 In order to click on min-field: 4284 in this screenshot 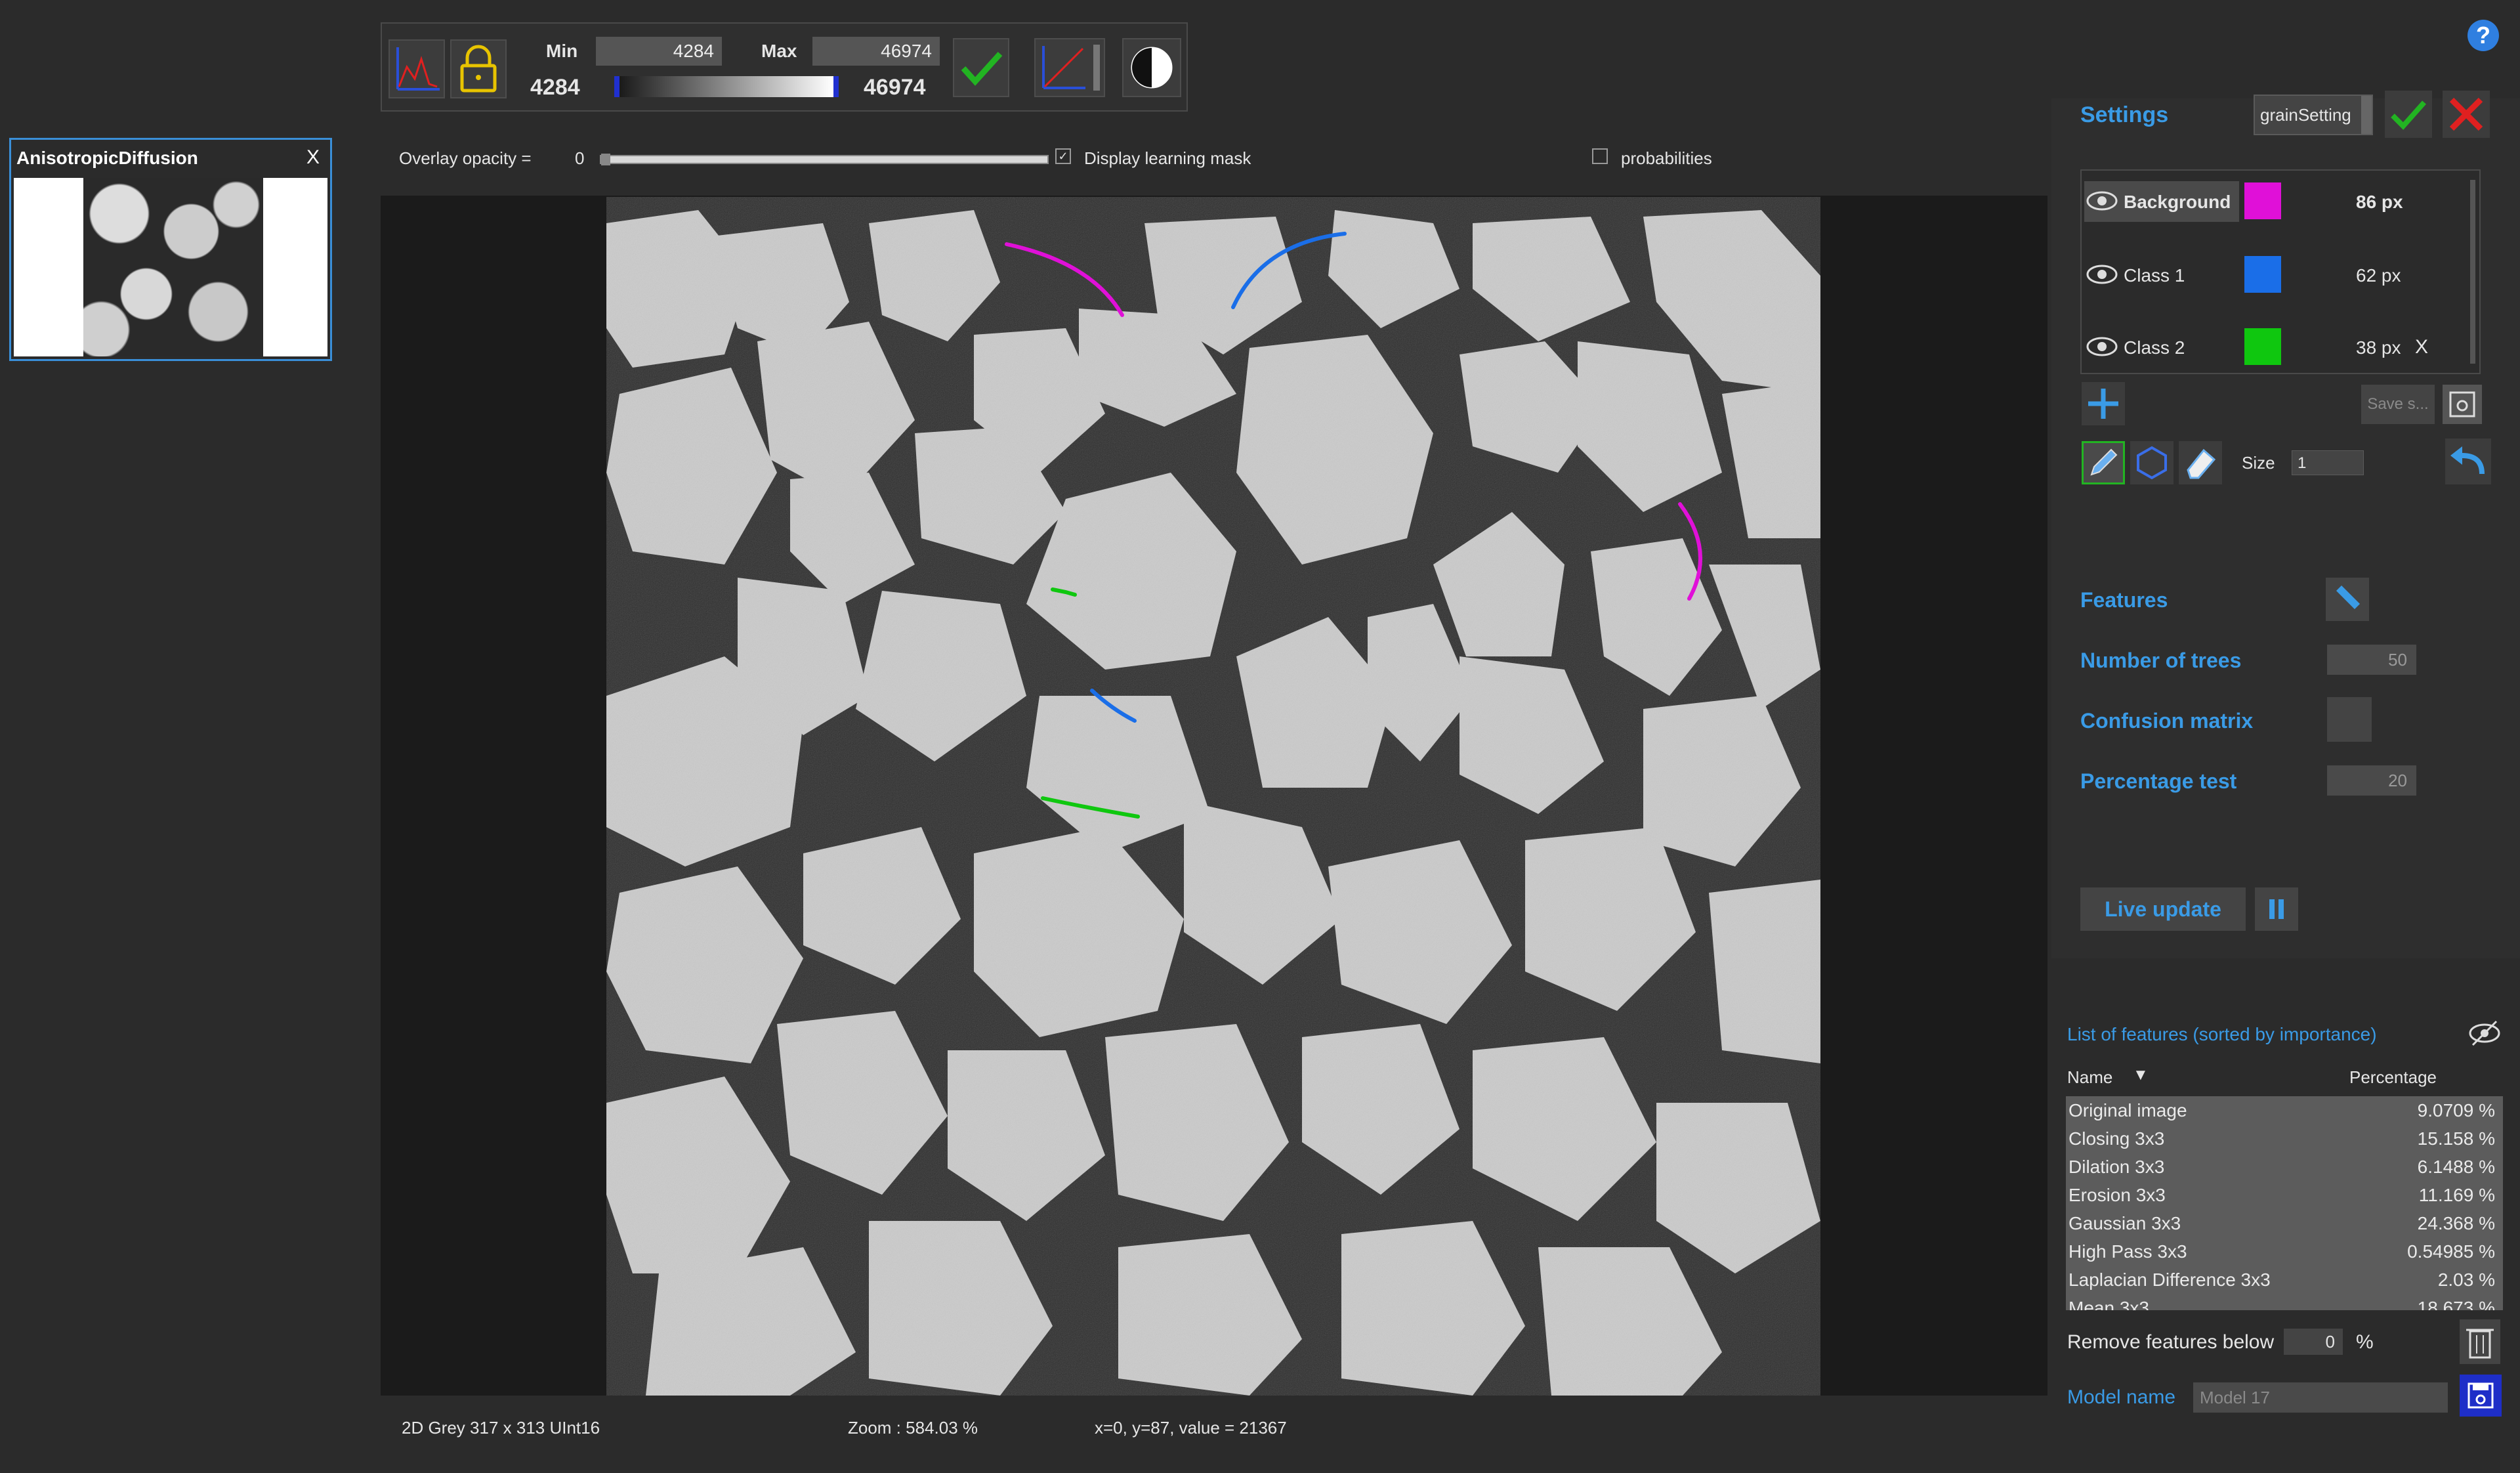, I will do `click(659, 51)`.